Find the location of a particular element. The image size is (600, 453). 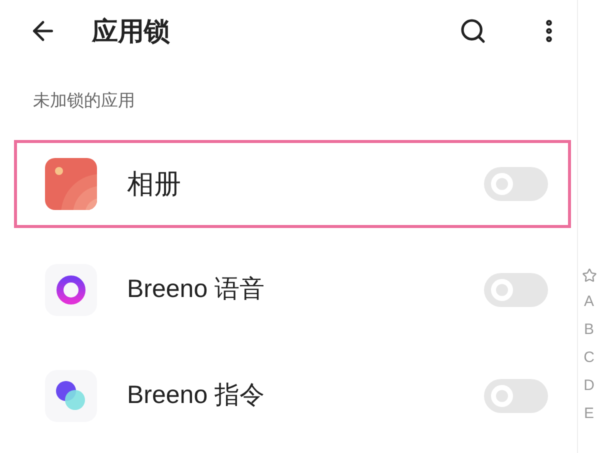

index-letter: A is located at coordinates (589, 301).